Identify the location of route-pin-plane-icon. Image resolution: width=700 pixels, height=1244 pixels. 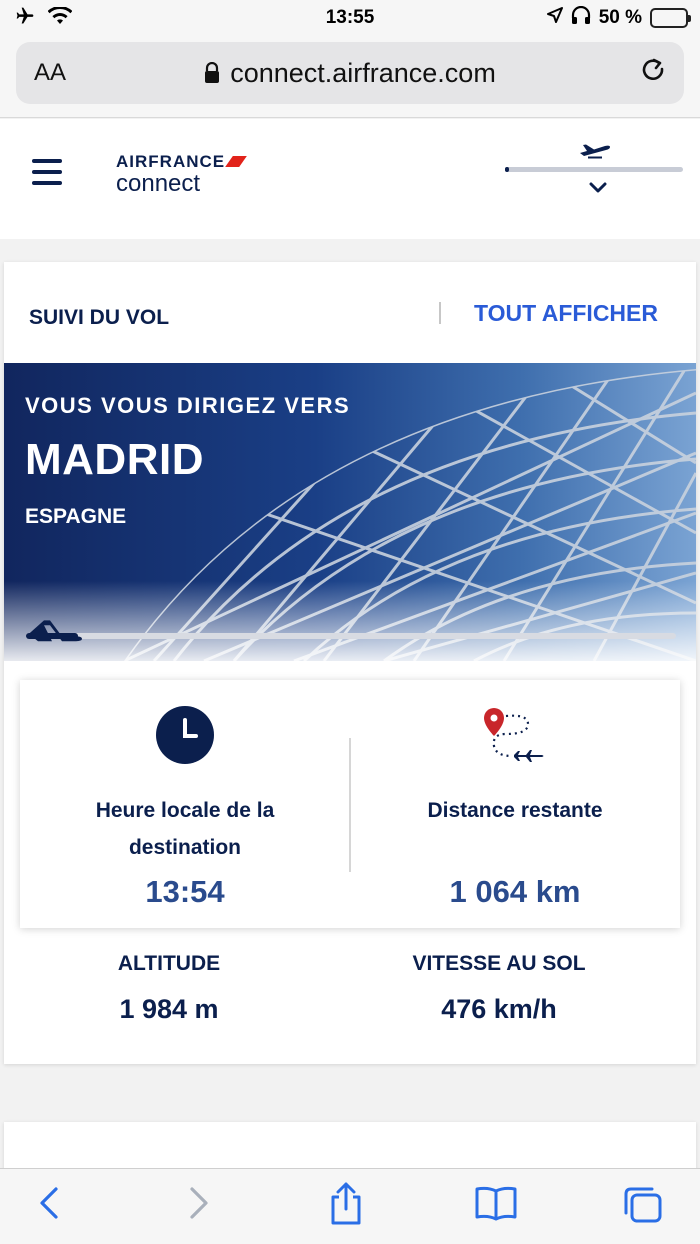
(515, 741).